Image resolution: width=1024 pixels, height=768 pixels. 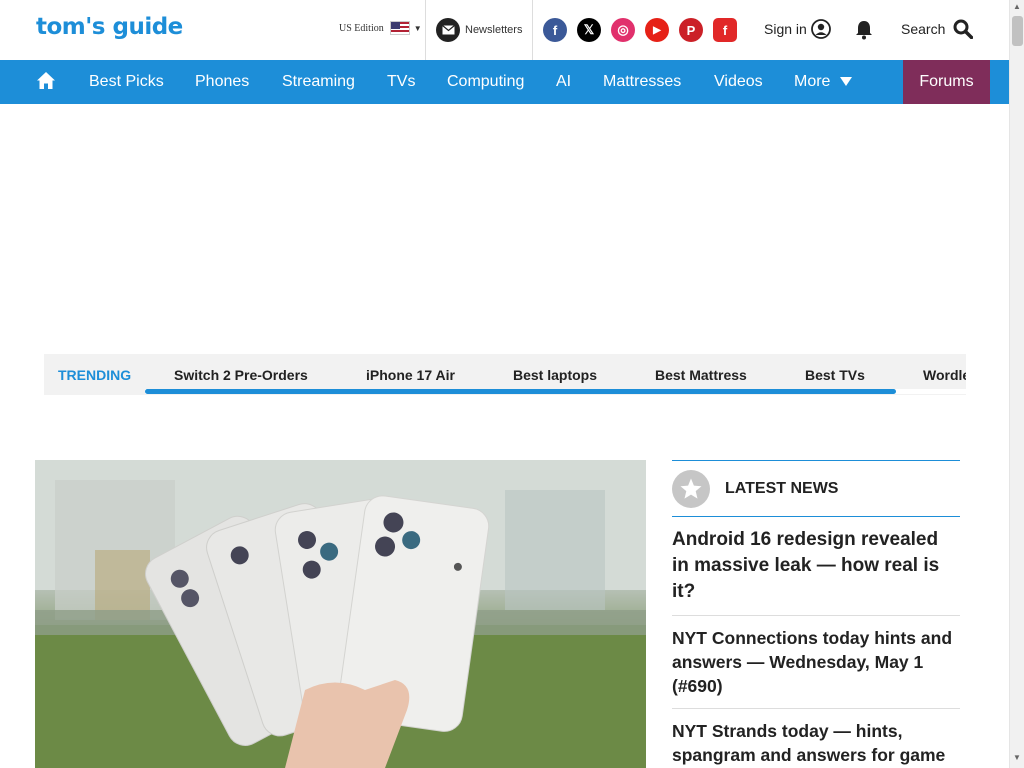 I want to click on scrollbar-thumb, so click(x=1017, y=31).